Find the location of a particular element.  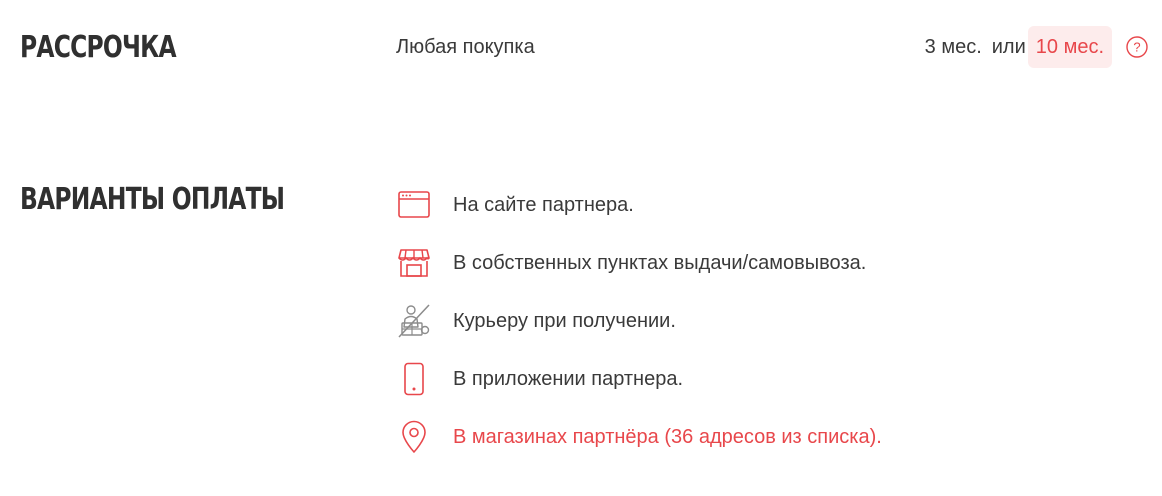

payment-option-label: В приложении партнера. is located at coordinates (568, 378).